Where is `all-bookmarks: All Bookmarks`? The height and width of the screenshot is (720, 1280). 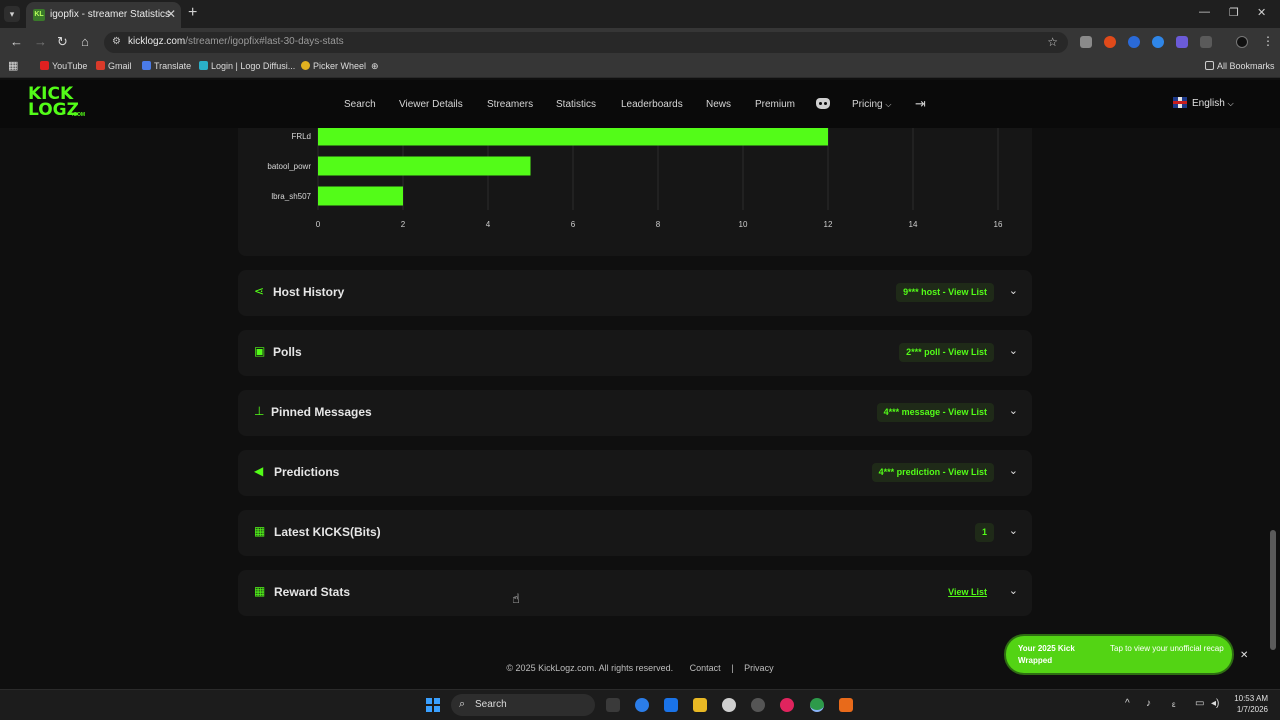 all-bookmarks: All Bookmarks is located at coordinates (1240, 66).